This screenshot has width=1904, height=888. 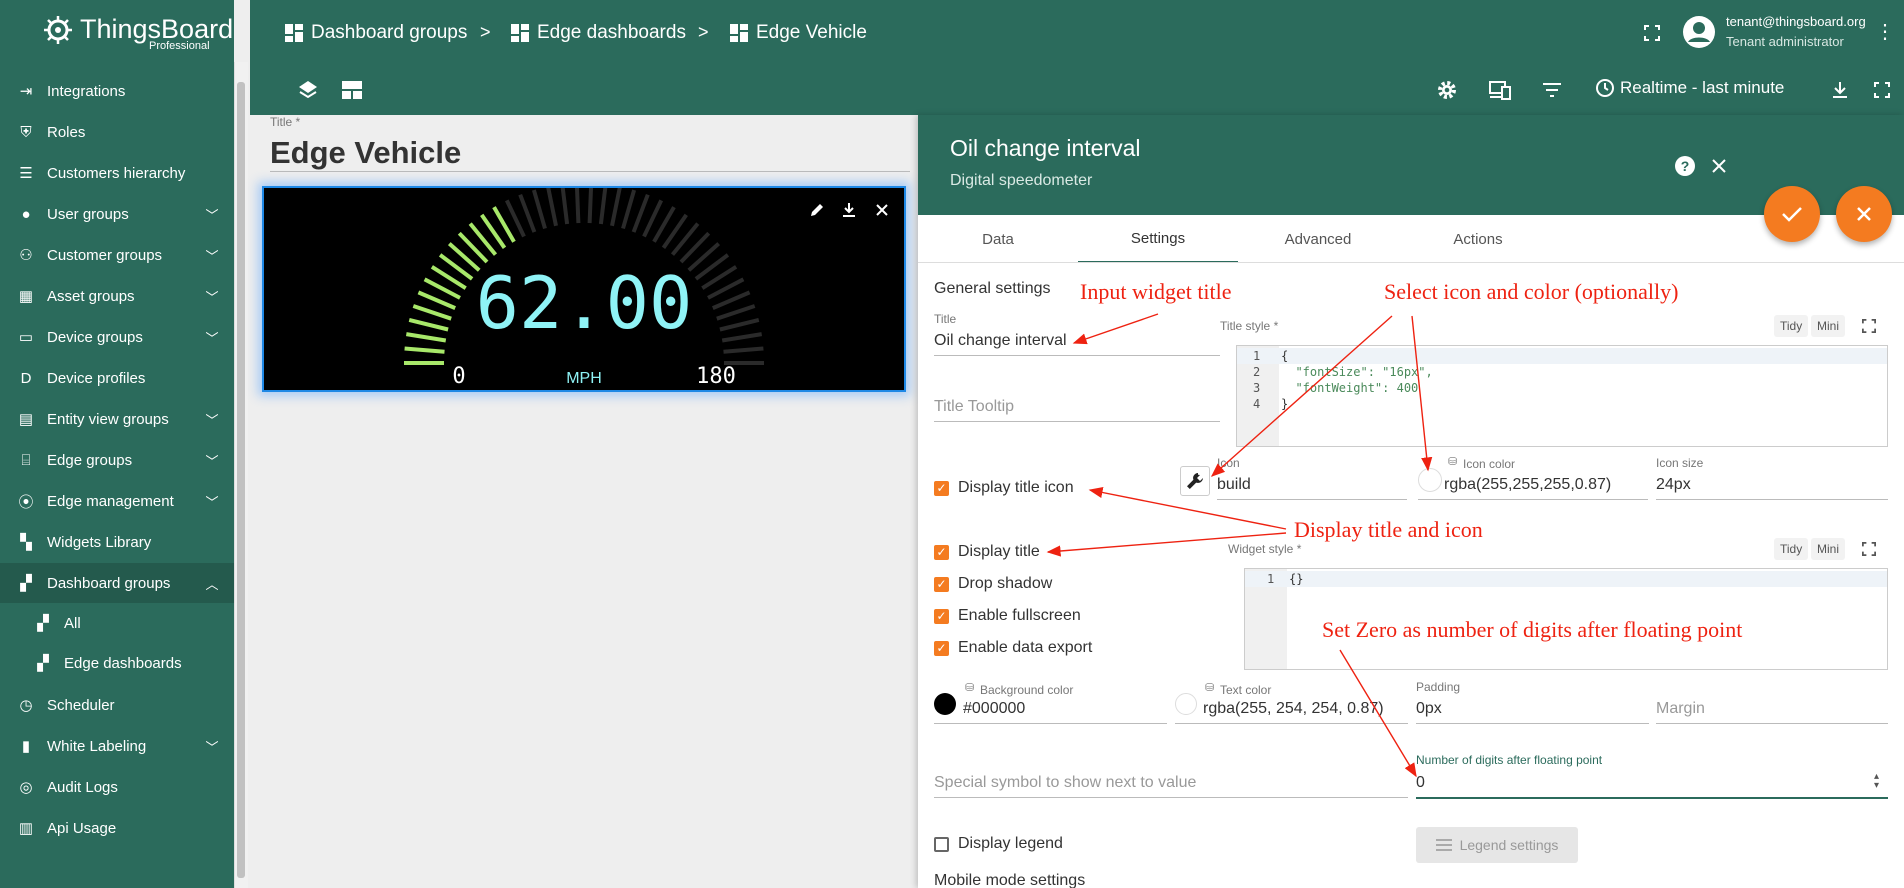 I want to click on layers-icon, so click(x=308, y=90).